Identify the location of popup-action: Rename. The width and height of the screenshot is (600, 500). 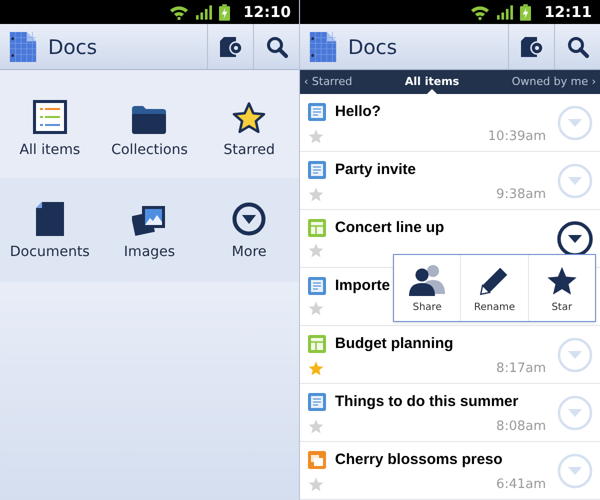
(494, 288).